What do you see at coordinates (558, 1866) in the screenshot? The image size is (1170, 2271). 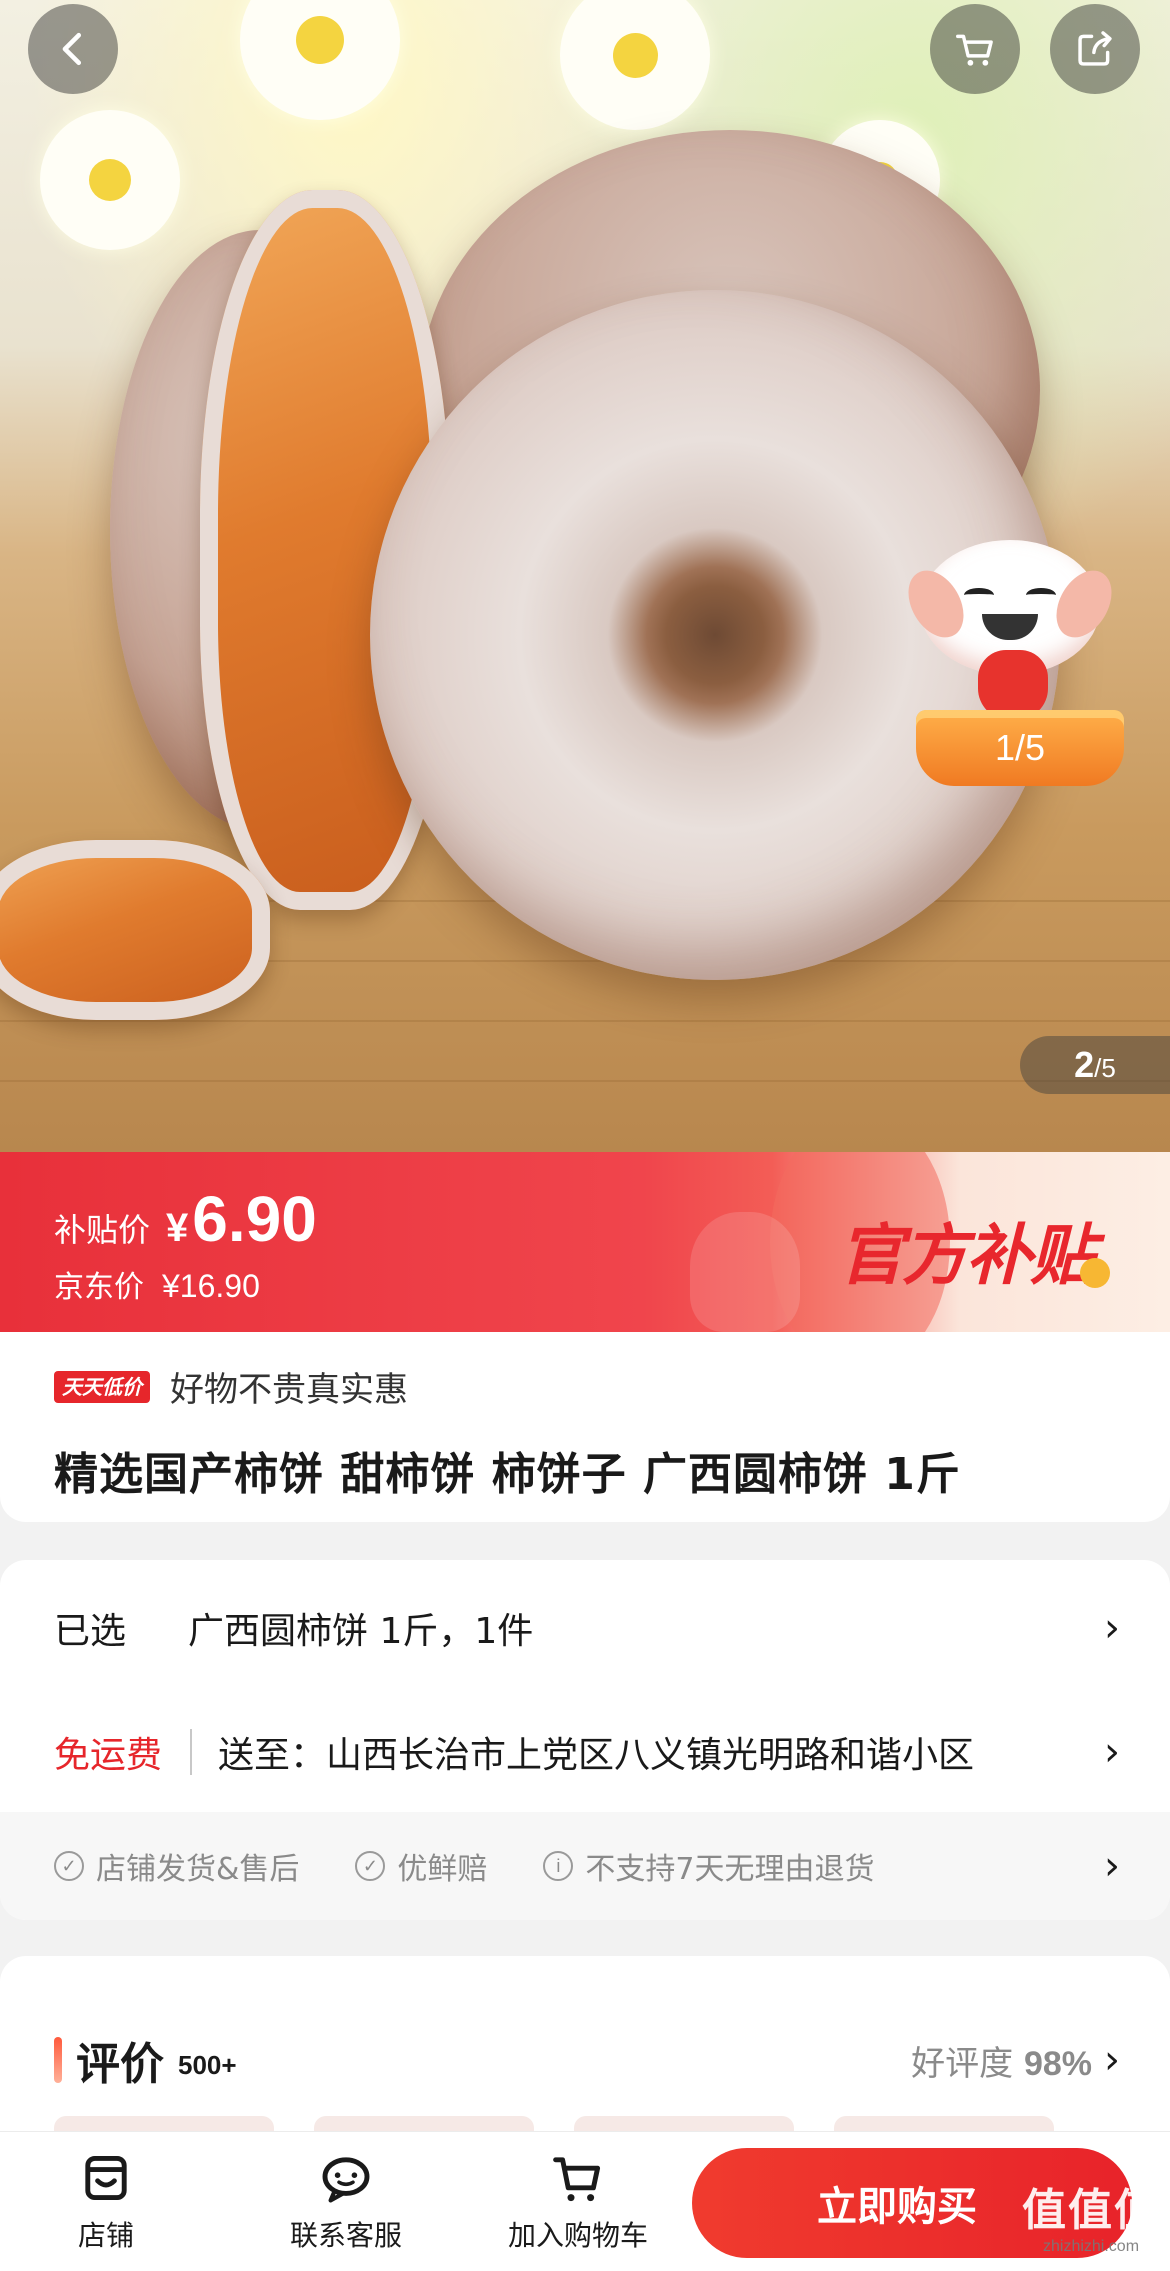 I see `info-circle-icon: i` at bounding box center [558, 1866].